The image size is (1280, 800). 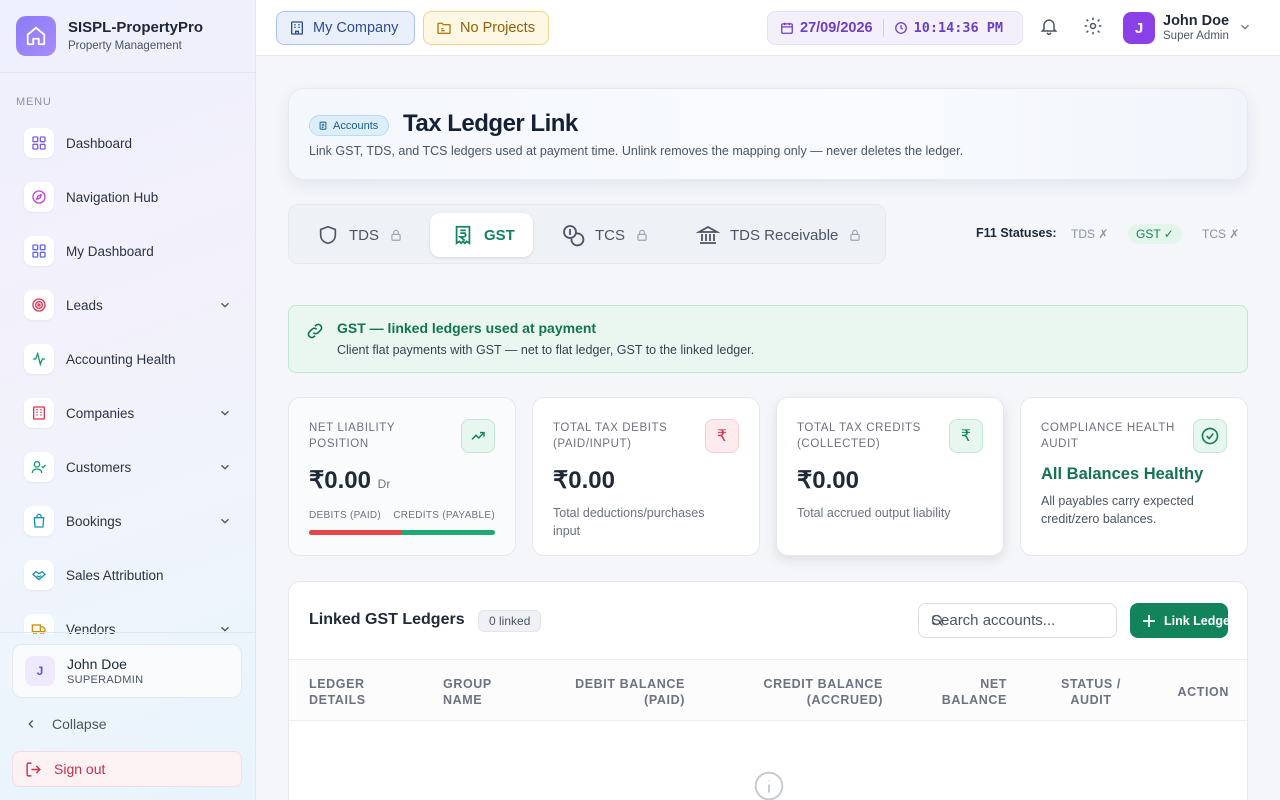 What do you see at coordinates (629, 522) in the screenshot?
I see `stat-subtext: Total deductions/purchases input` at bounding box center [629, 522].